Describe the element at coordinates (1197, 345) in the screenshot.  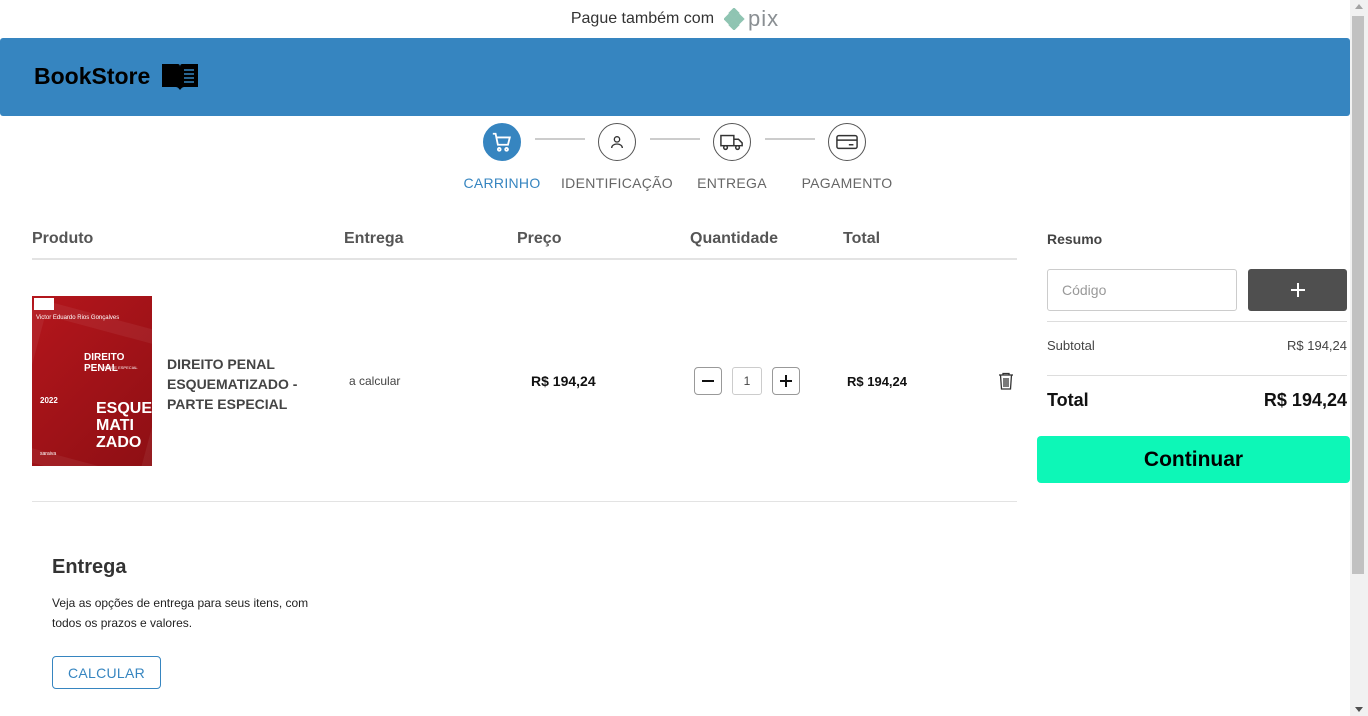
I see `subtotal-row: Subtotal R$ 194,24` at that location.